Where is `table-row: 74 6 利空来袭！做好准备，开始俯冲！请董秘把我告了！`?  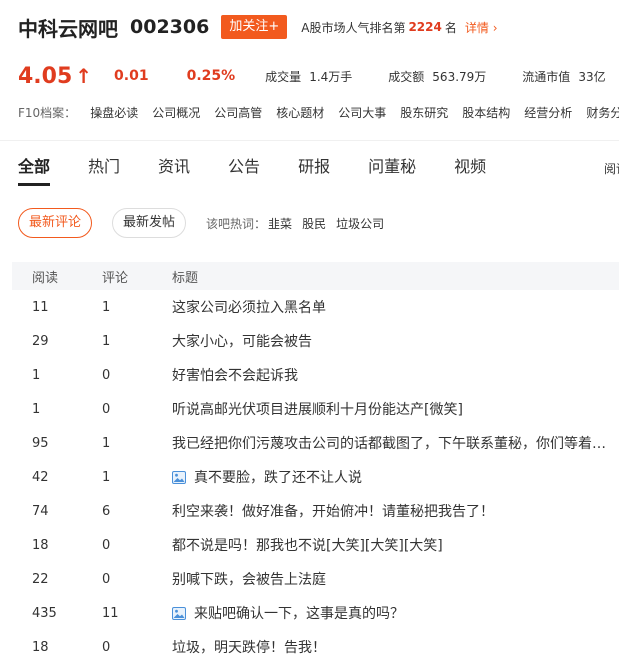
table-row: 74 6 利空来袭！做好准备，开始俯冲！请董秘把我告了！ is located at coordinates (315, 511).